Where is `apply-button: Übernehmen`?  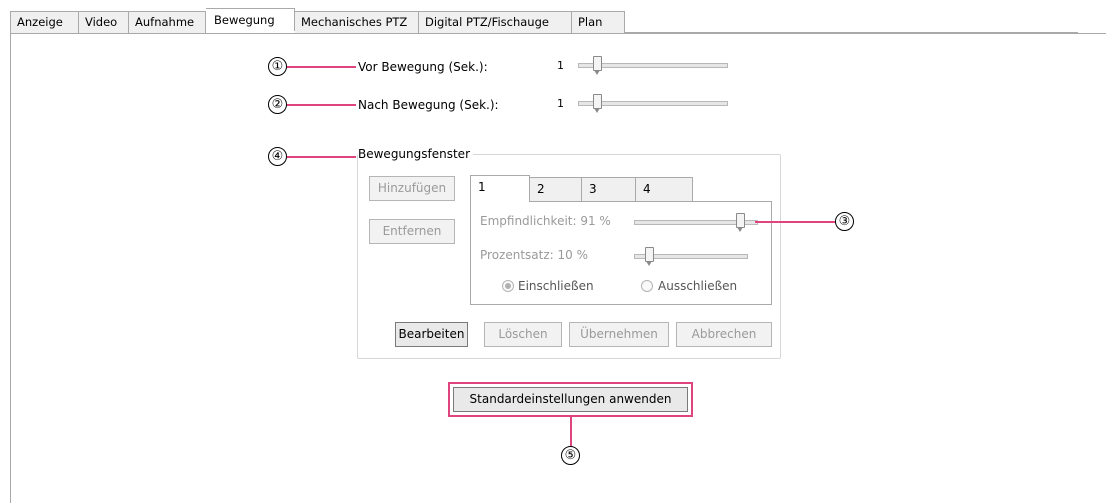 apply-button: Übernehmen is located at coordinates (619, 334).